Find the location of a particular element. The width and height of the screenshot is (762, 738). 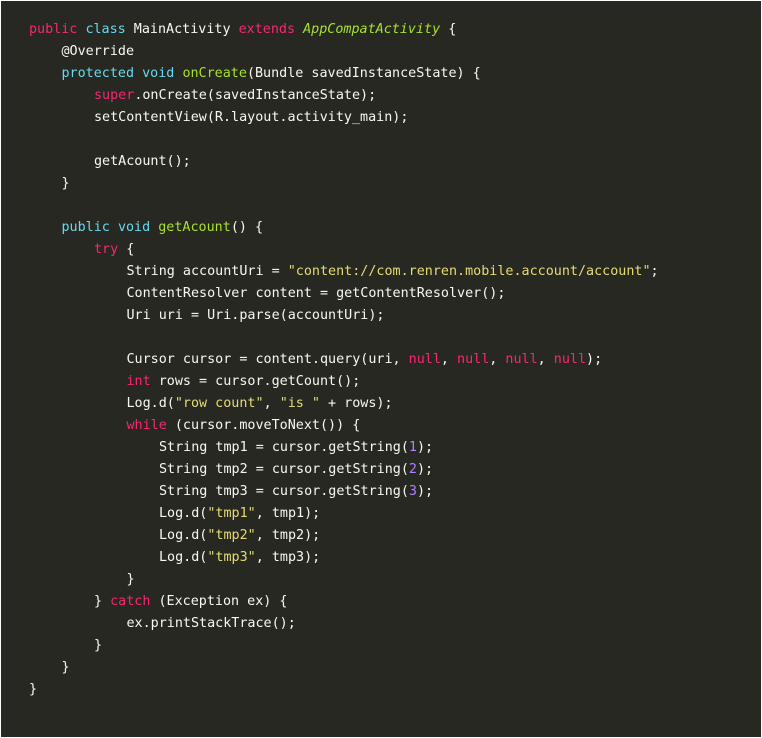

code-line-2: @Override is located at coordinates (344, 52).